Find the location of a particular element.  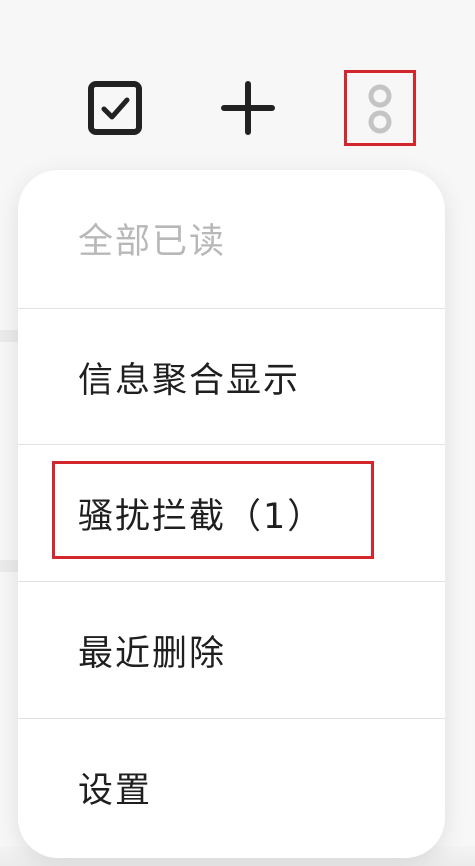

checkbox-icon is located at coordinates (115, 108).